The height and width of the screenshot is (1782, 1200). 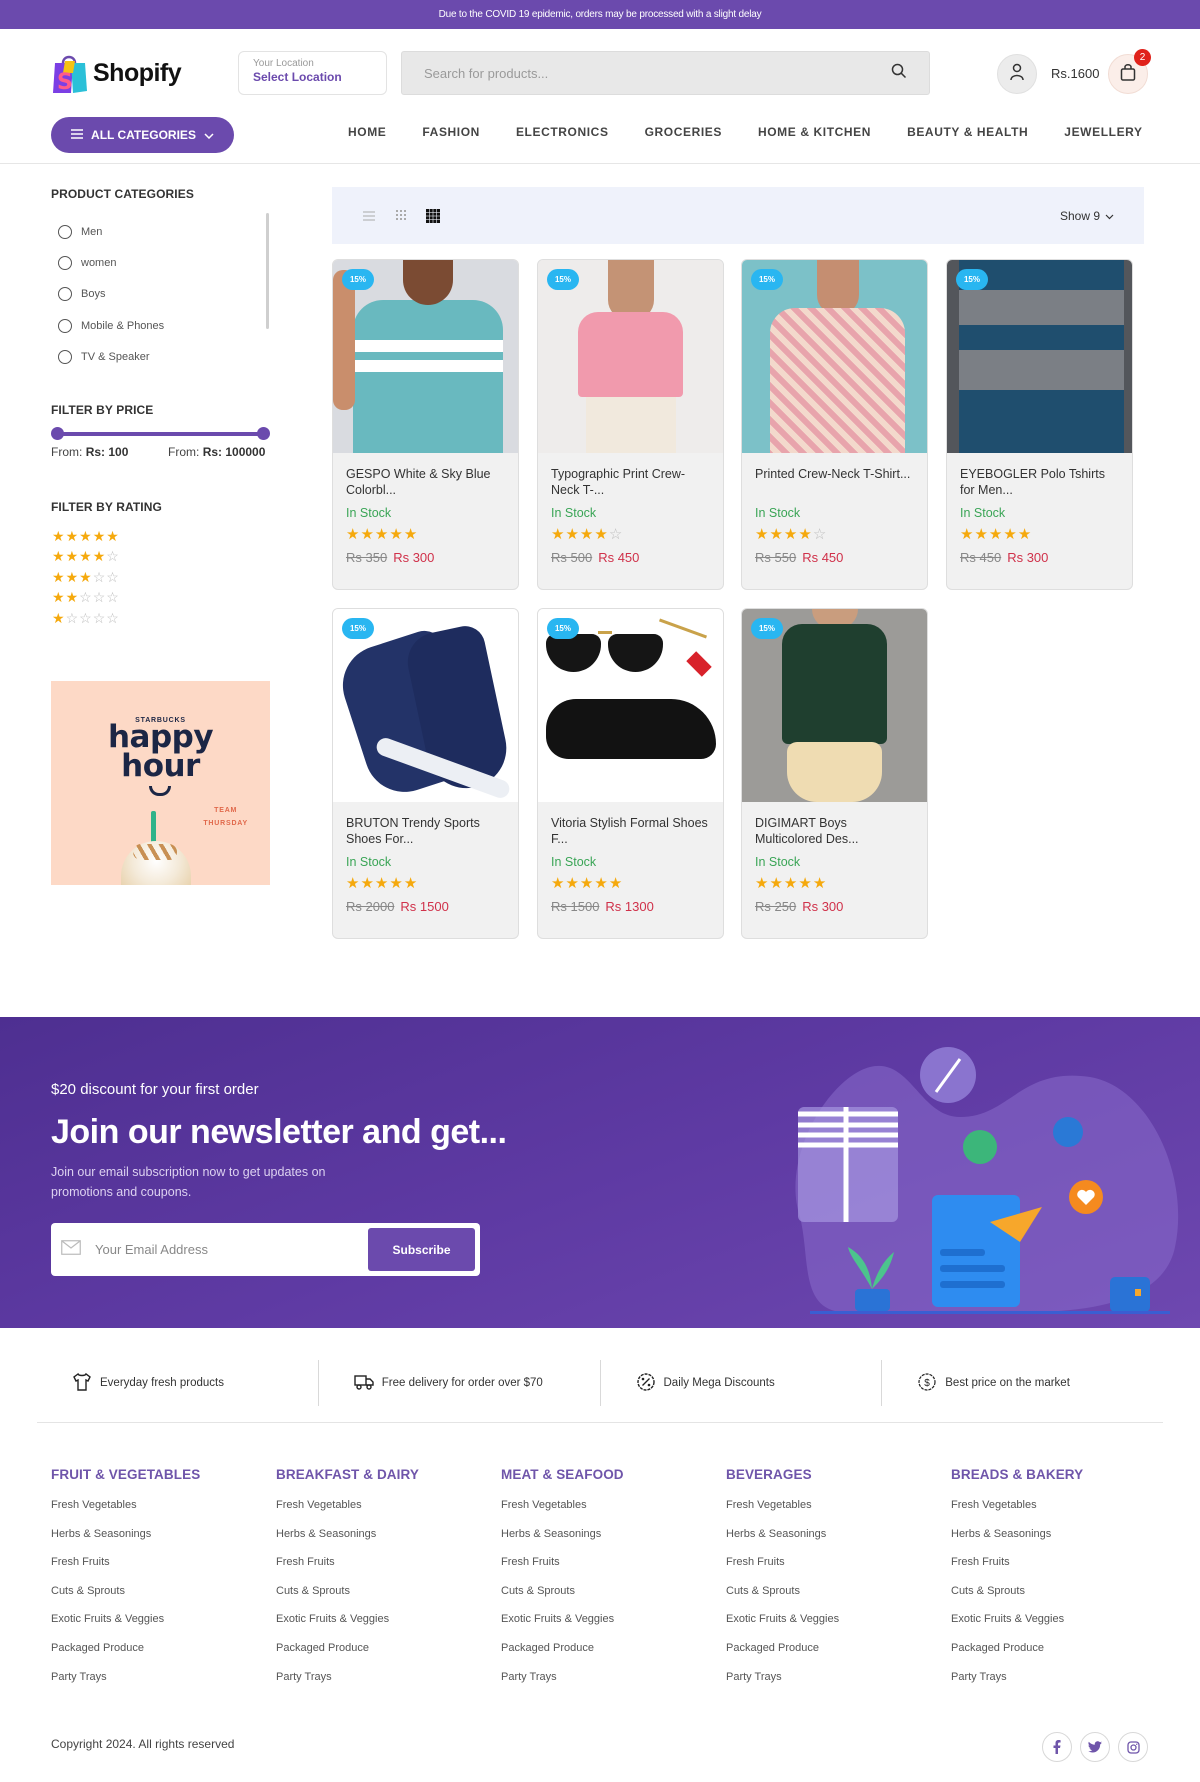 I want to click on star-filled-icon: ★, so click(x=587, y=534).